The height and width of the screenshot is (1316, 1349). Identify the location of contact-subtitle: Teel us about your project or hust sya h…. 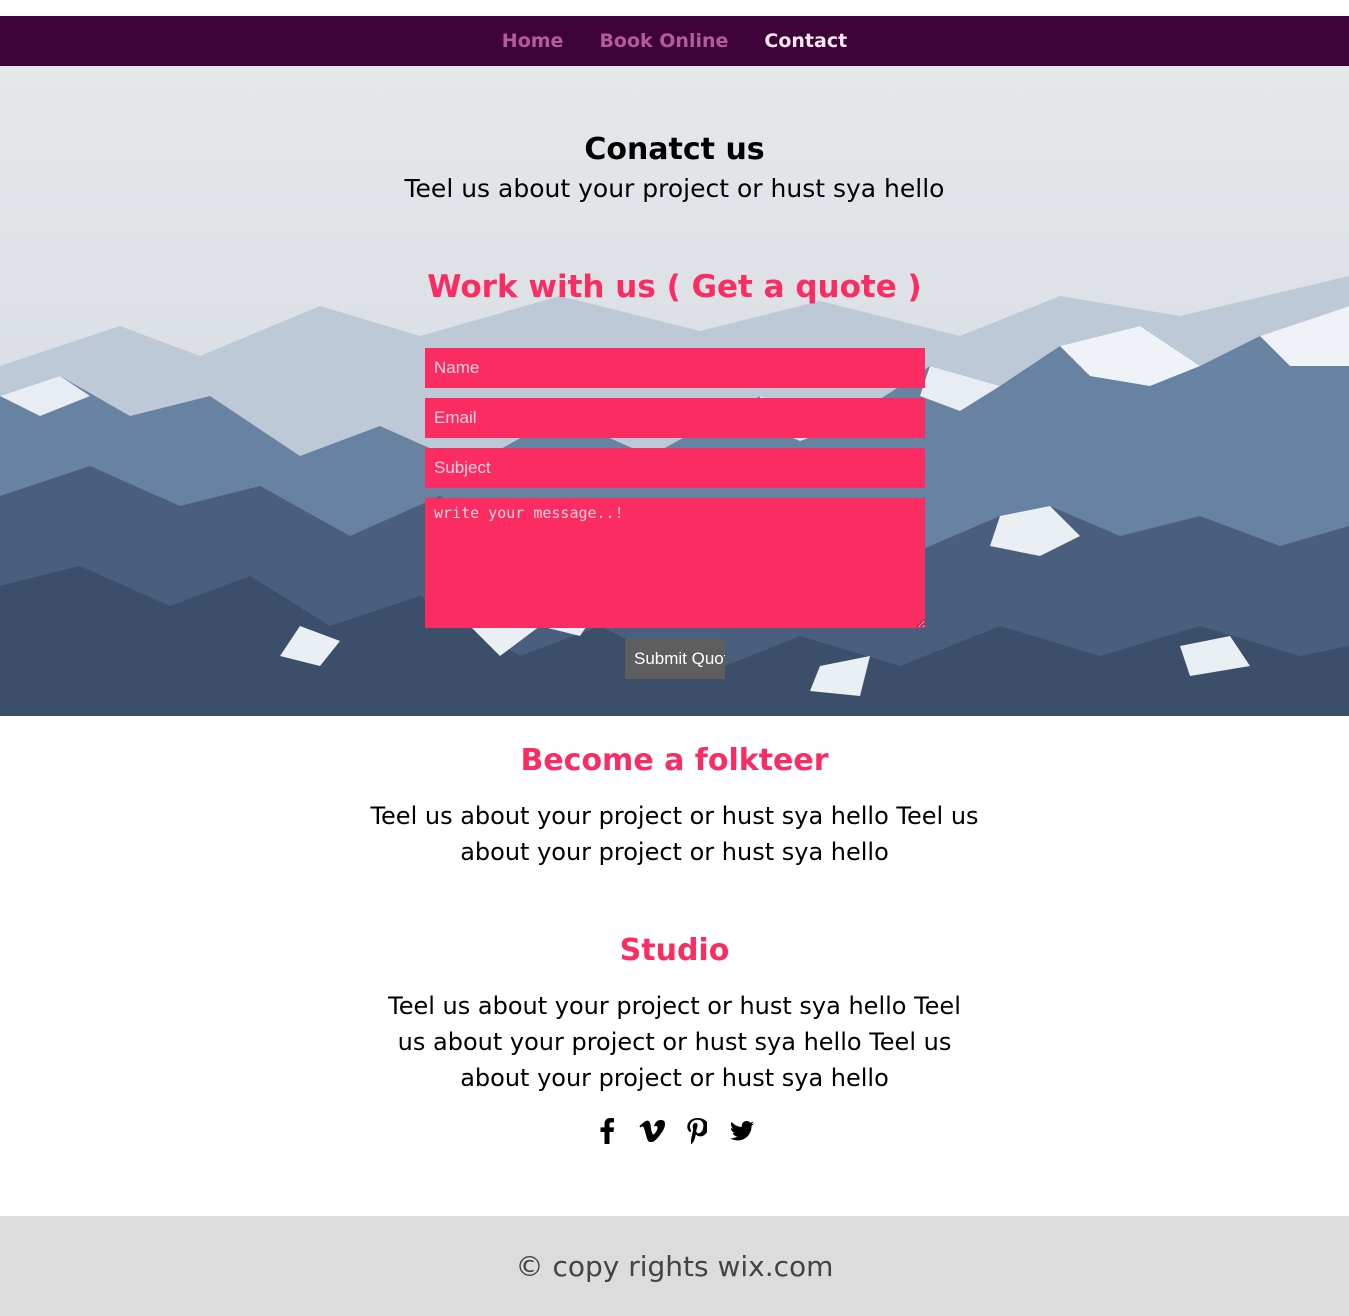
(674, 188).